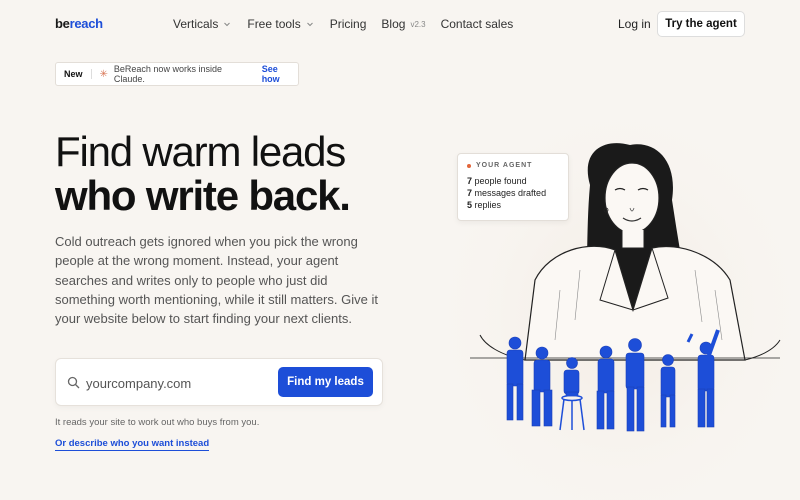 The width and height of the screenshot is (800, 500). What do you see at coordinates (73, 382) in the screenshot?
I see `search-icon` at bounding box center [73, 382].